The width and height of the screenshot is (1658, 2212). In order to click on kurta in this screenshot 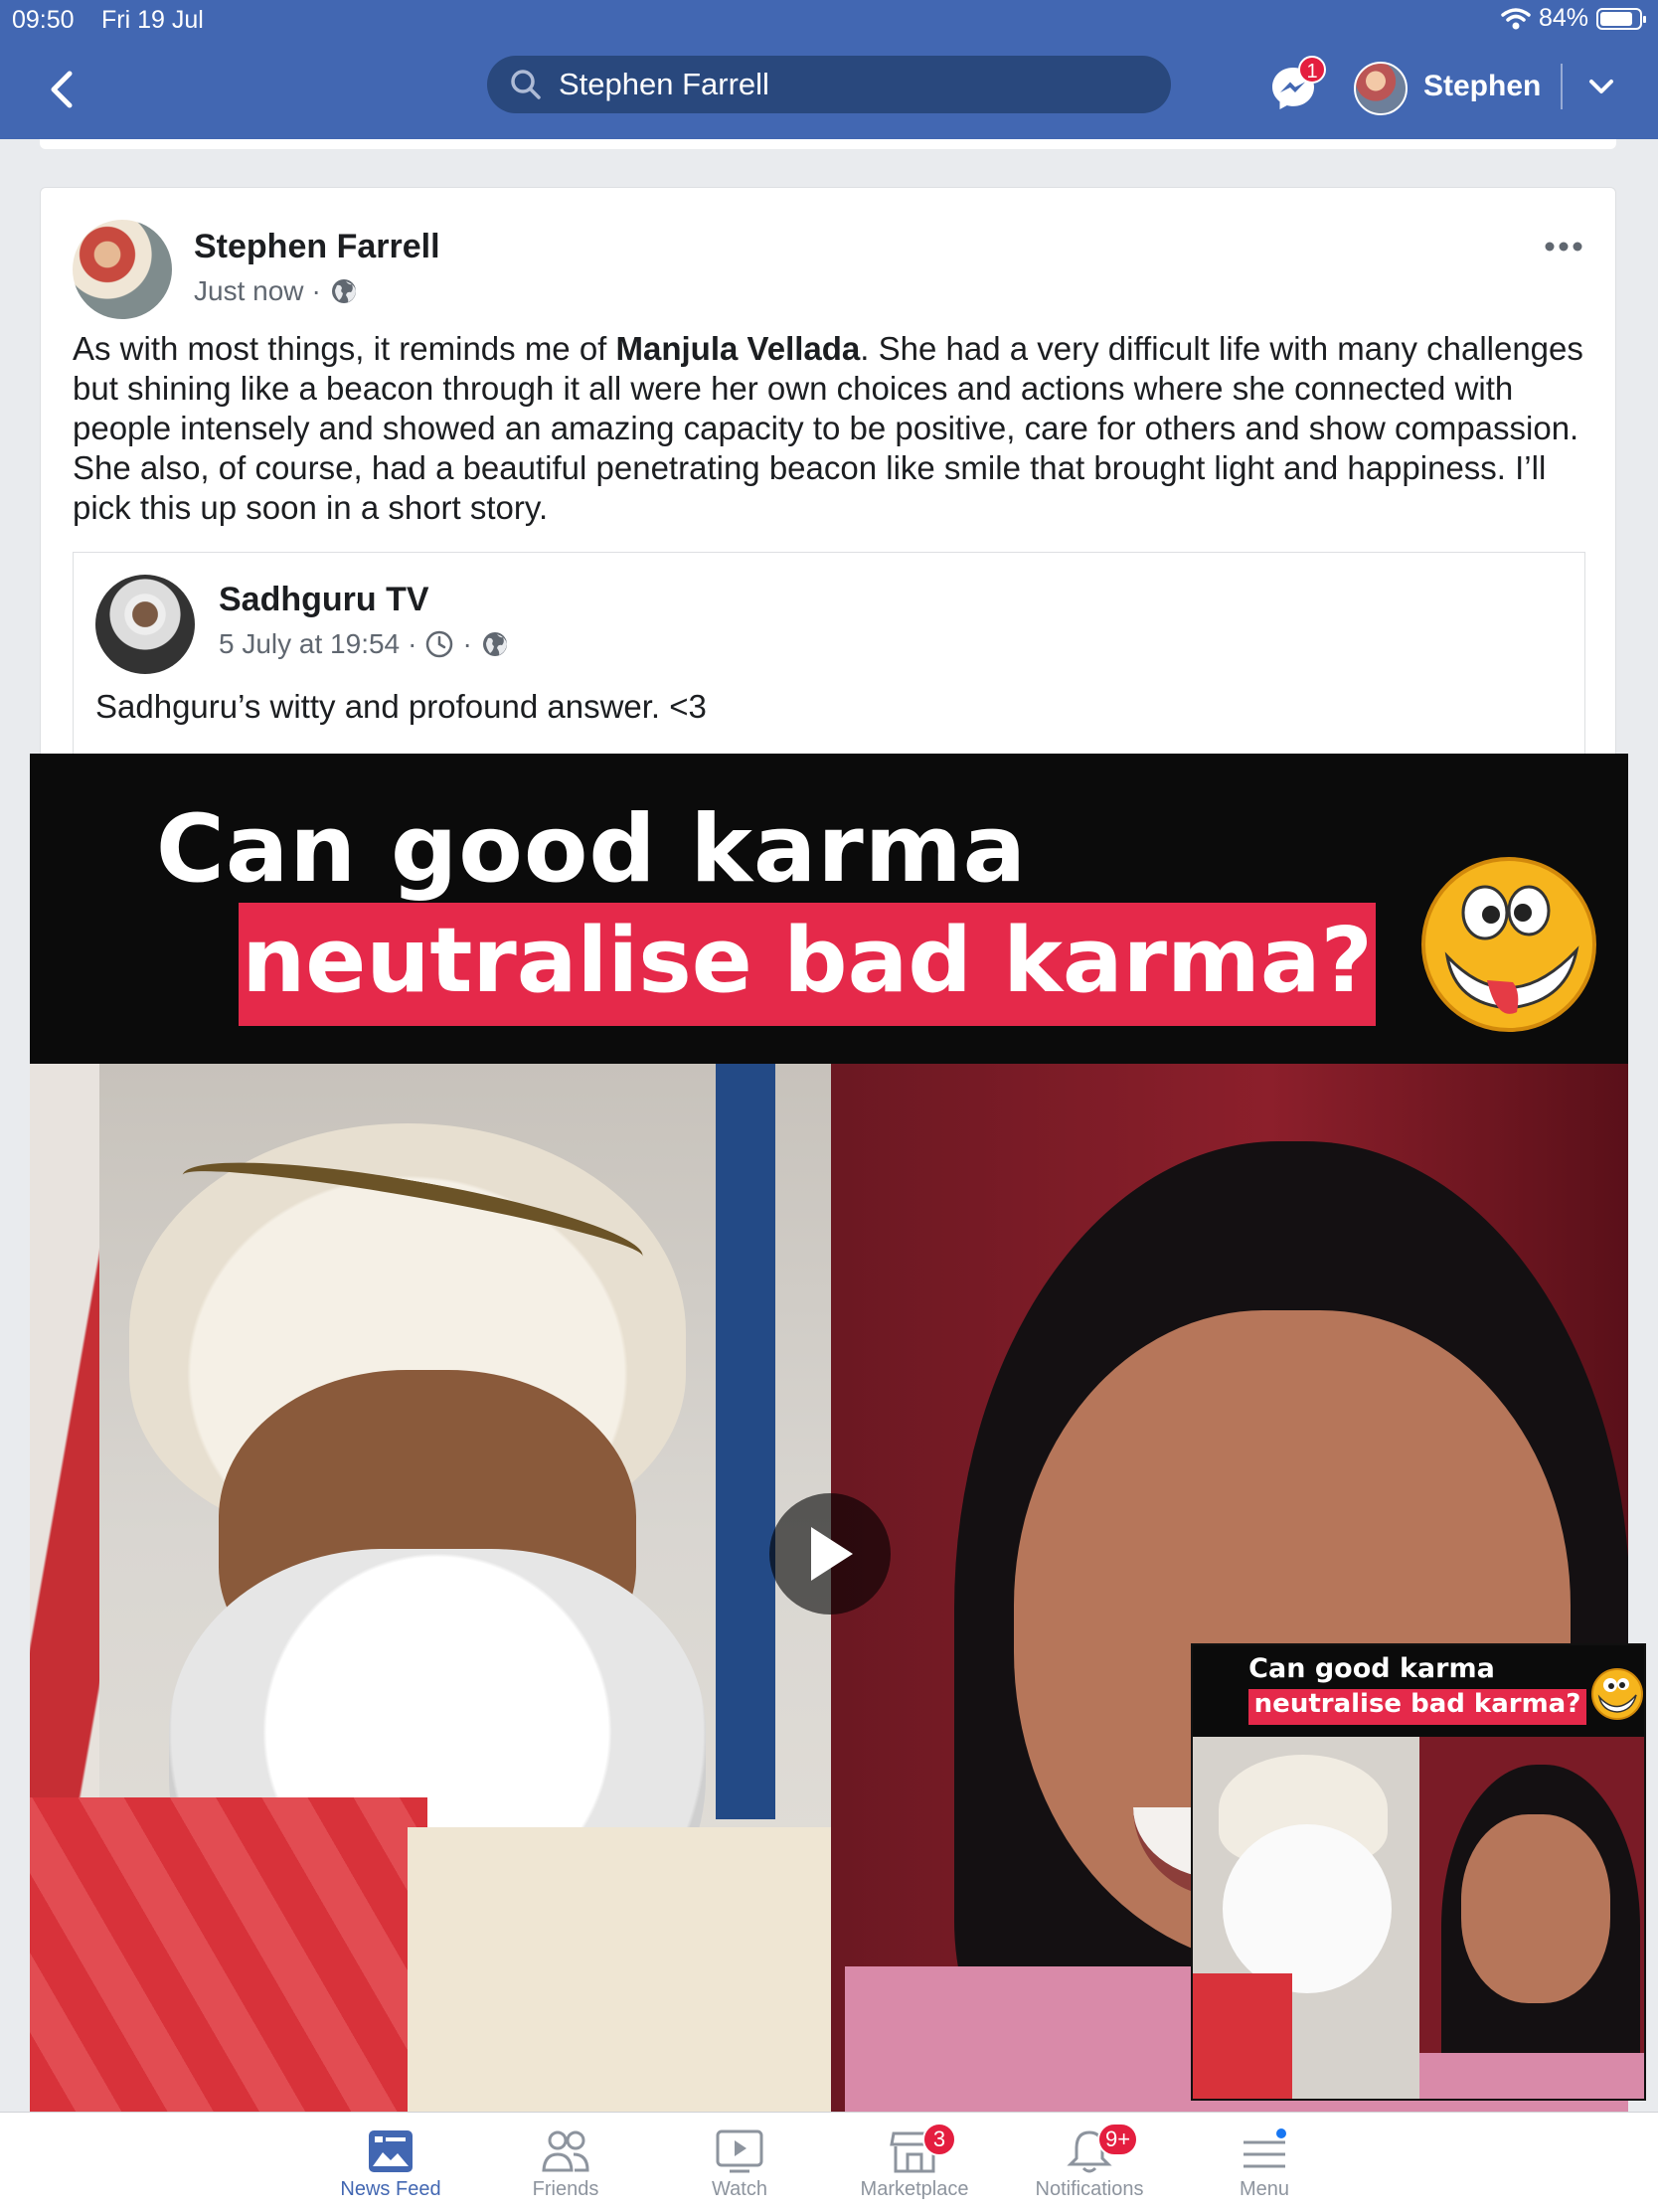, I will do `click(619, 1969)`.